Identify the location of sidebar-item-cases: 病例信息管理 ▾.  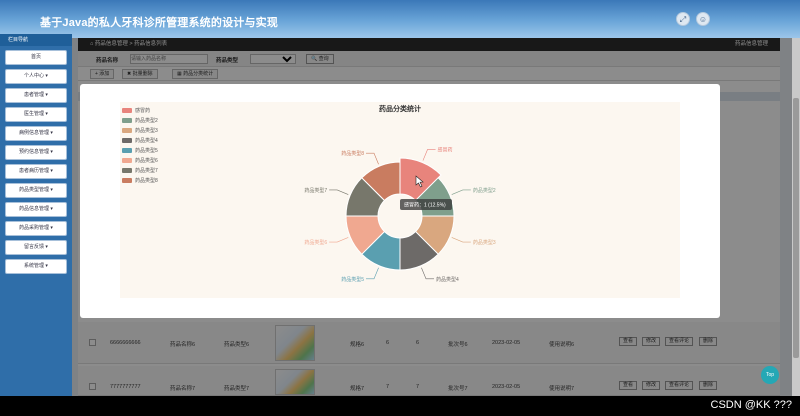
(36, 133).